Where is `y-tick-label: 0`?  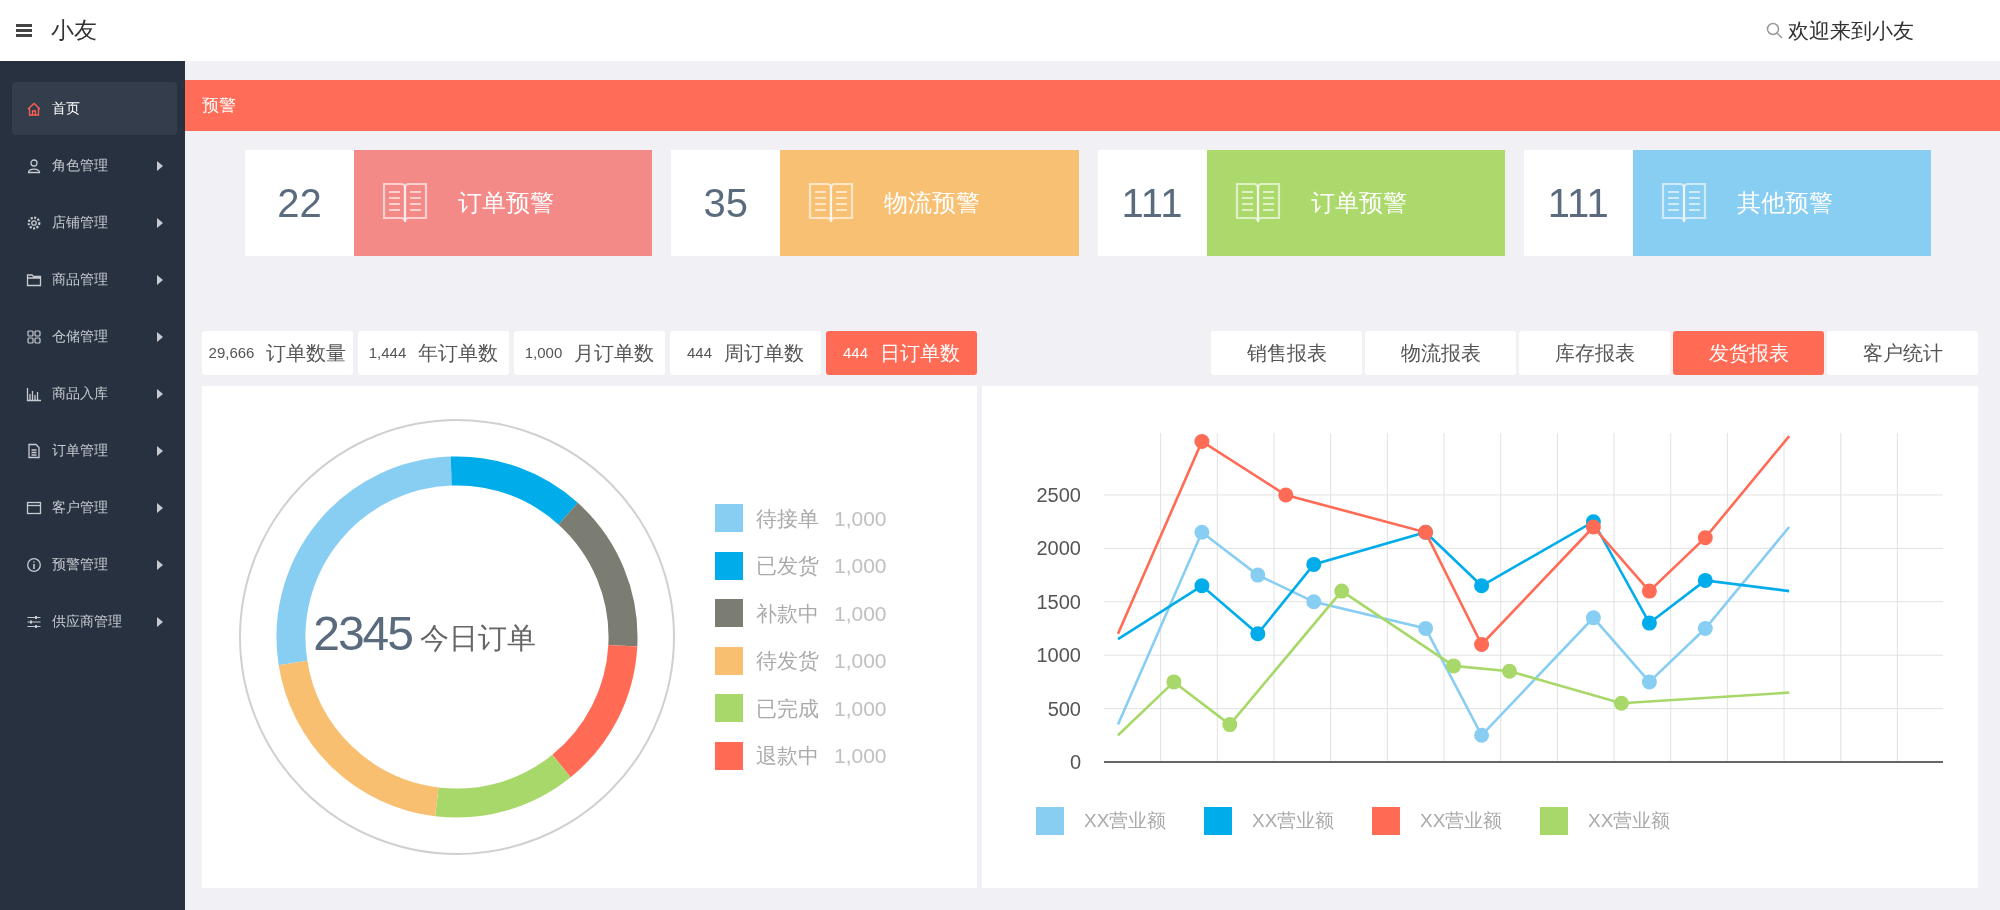
y-tick-label: 0 is located at coordinates (1075, 762).